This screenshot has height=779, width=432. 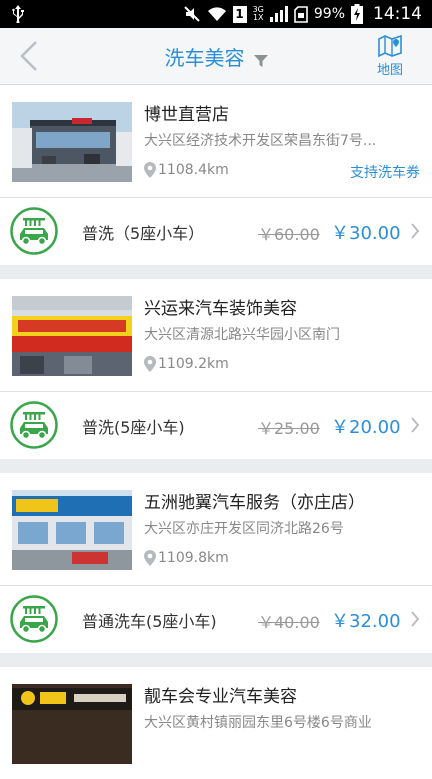 What do you see at coordinates (366, 621) in the screenshot?
I see `discount-price: ￥32.00` at bounding box center [366, 621].